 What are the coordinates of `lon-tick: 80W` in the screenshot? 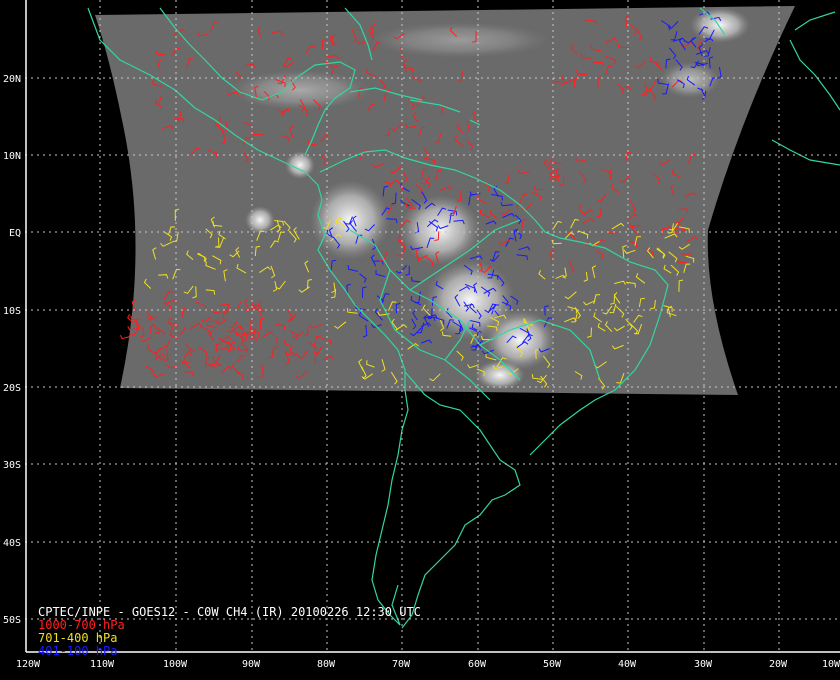 It's located at (326, 664).